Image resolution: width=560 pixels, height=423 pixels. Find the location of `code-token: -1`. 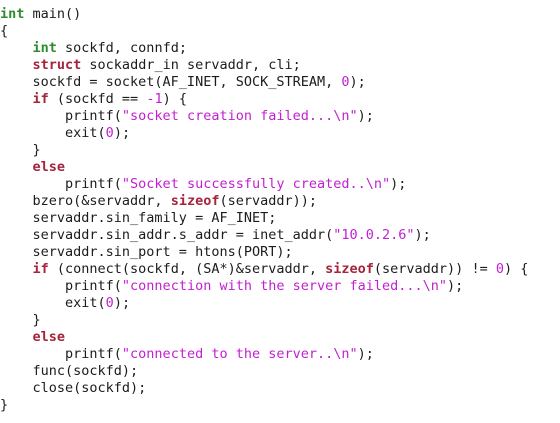

code-token: -1 is located at coordinates (154, 99).